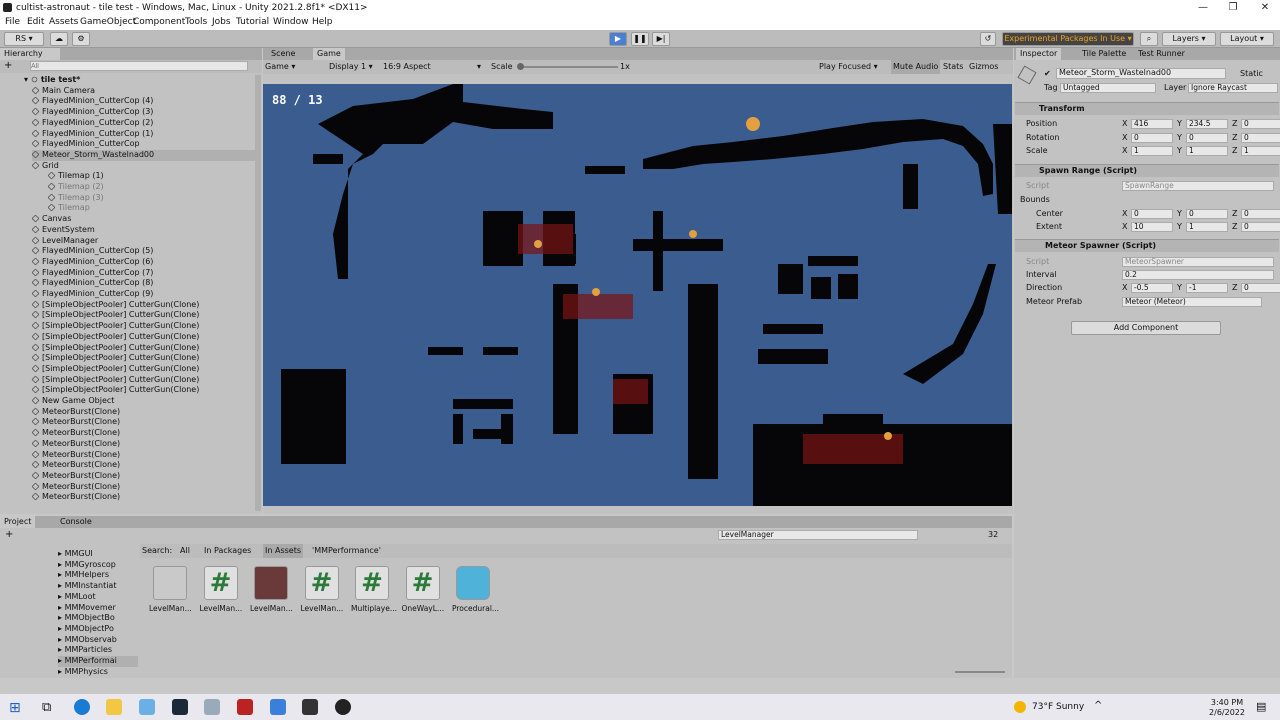 Image resolution: width=1280 pixels, height=720 pixels. What do you see at coordinates (151, 208) in the screenshot?
I see `hierarchy-item: Tilemap` at bounding box center [151, 208].